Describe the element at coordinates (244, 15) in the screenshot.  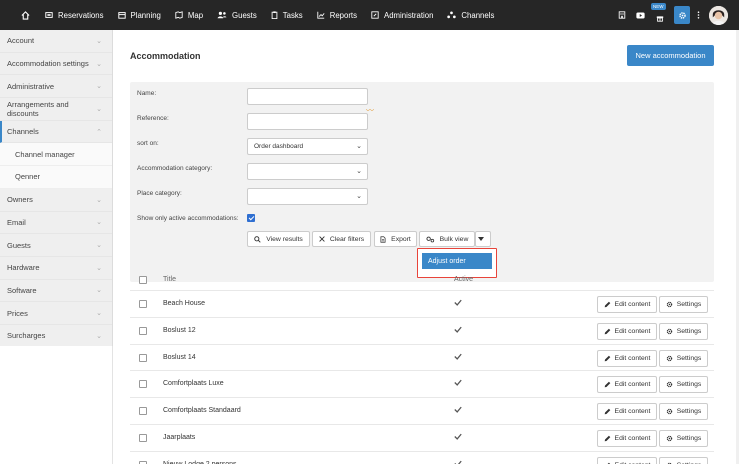
I see `nav-label: Guests` at that location.